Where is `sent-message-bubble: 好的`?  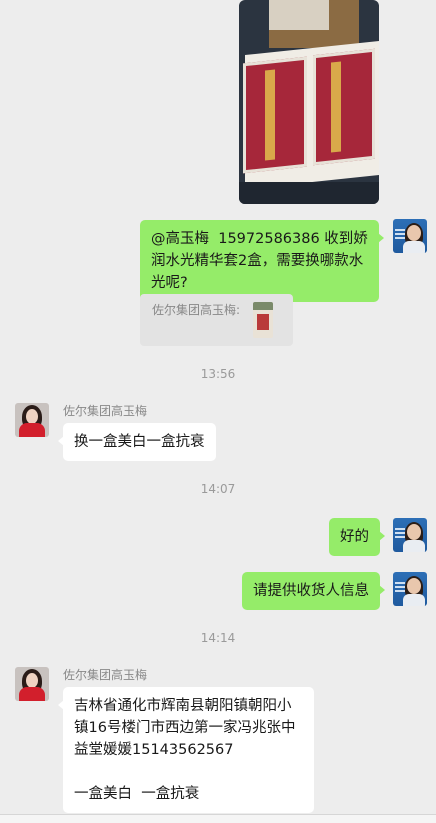 sent-message-bubble: 好的 is located at coordinates (357, 537).